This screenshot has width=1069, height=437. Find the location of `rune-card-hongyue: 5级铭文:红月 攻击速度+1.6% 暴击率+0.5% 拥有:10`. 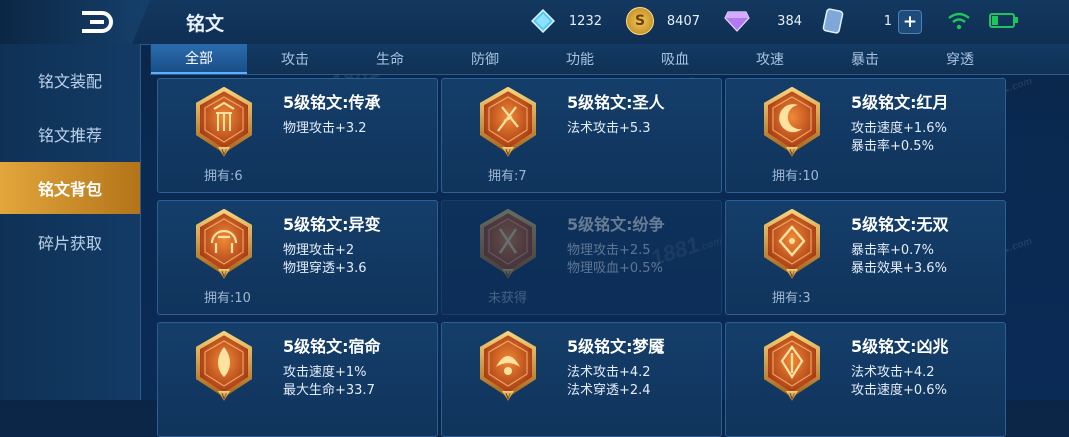

rune-card-hongyue: 5级铭文:红月 攻击速度+1.6% 暴击率+0.5% 拥有:10 is located at coordinates (865, 135).